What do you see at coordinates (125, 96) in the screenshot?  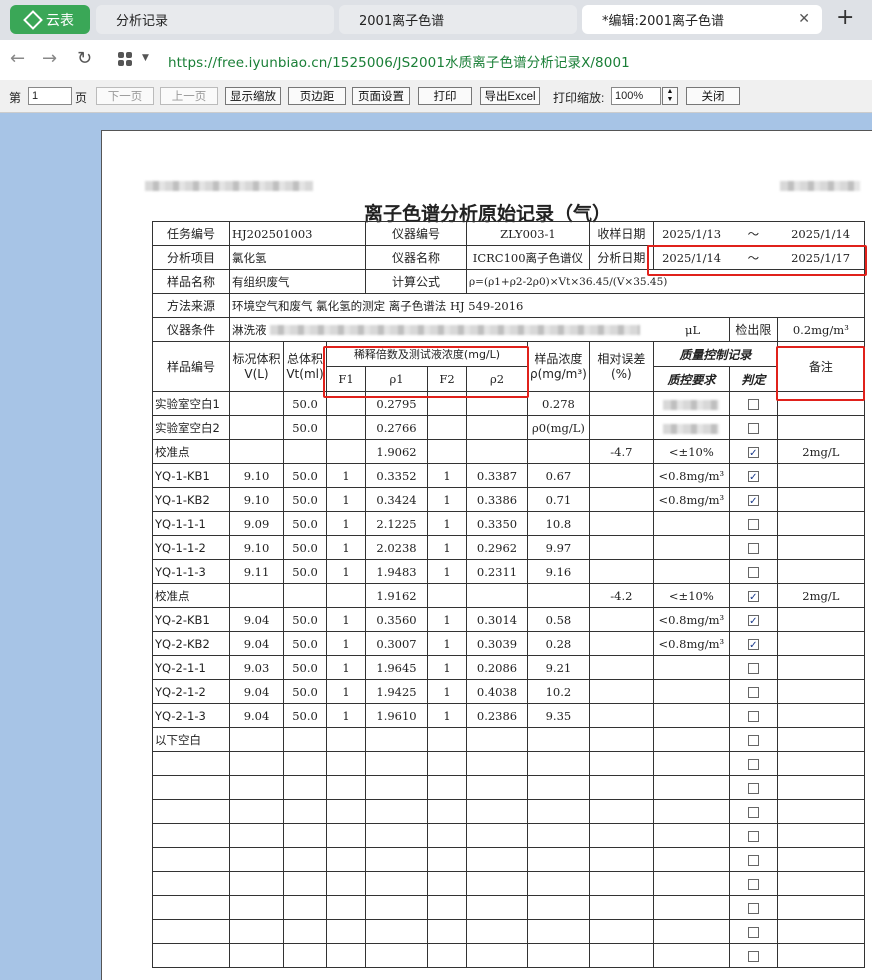 I see `next-page-button: 下一页` at bounding box center [125, 96].